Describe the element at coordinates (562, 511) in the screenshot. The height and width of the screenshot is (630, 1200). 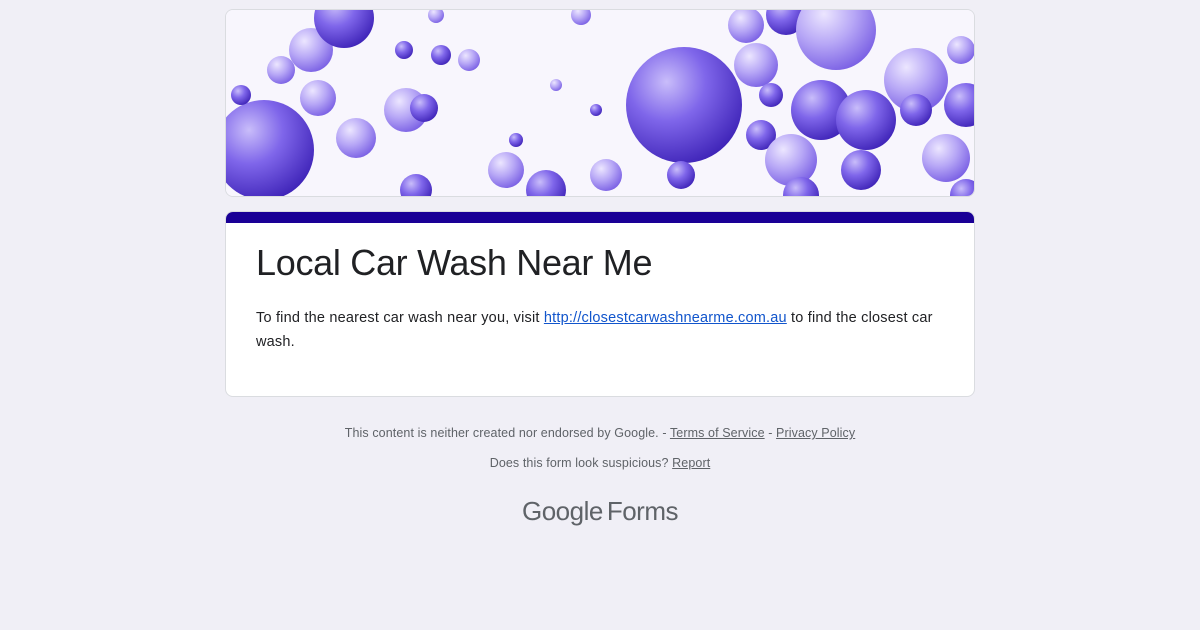
I see `brand-google: Google` at that location.